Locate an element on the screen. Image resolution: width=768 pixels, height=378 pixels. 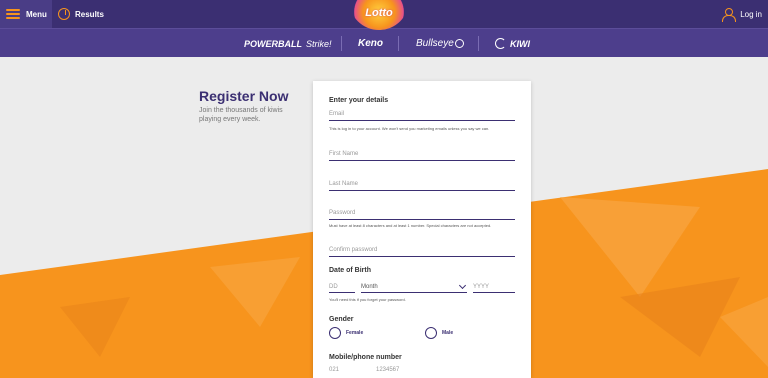
confirm-password-field: Confirm password is located at coordinates (422, 250).